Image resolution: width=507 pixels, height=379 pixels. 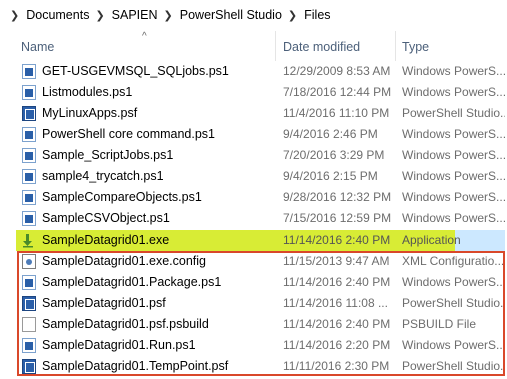 I want to click on column-header-row: ^ Name Date modified Type, so click(x=253, y=46).